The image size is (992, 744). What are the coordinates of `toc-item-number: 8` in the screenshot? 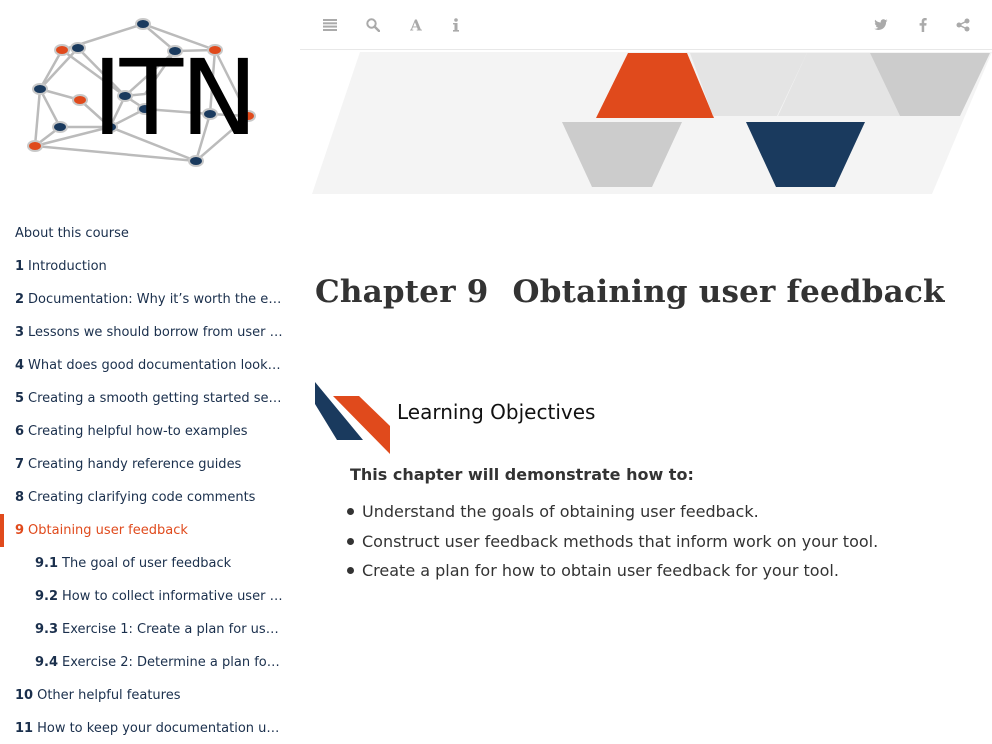 It's located at (20, 497).